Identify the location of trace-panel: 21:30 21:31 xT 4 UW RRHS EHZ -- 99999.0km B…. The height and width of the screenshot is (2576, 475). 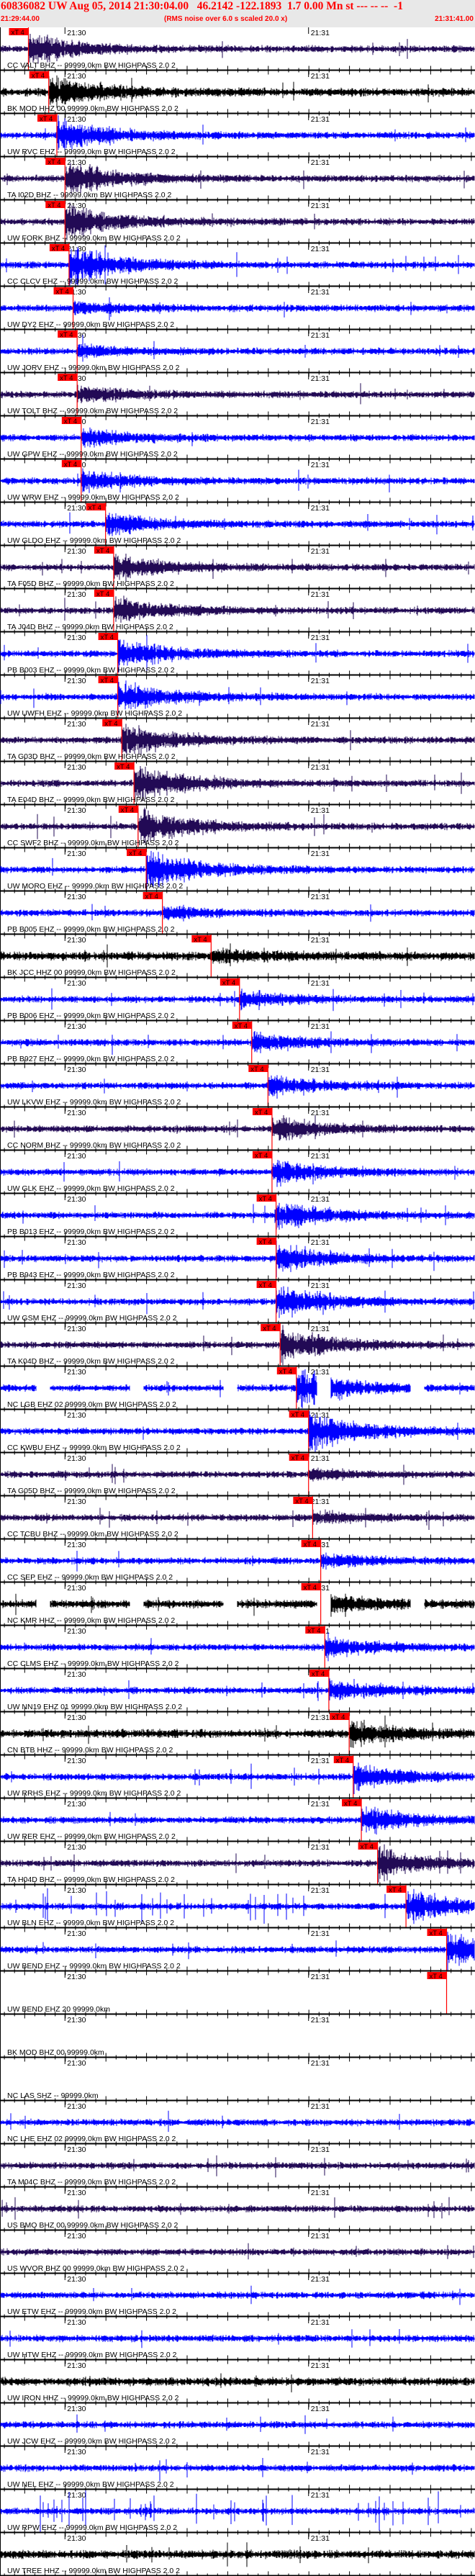
(237, 1779).